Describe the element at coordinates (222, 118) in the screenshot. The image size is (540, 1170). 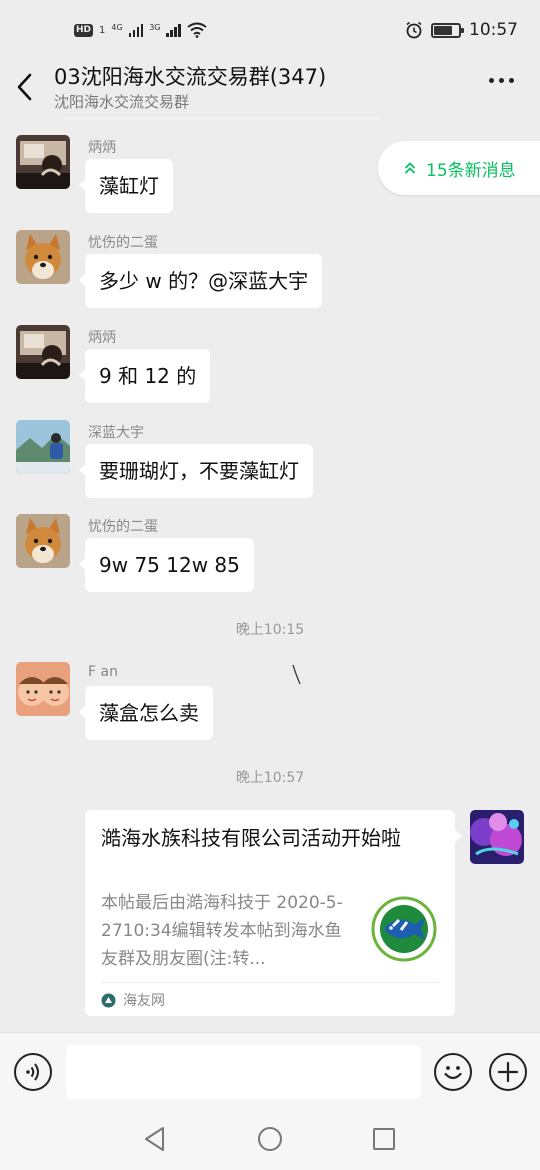
I see `header-divider` at that location.